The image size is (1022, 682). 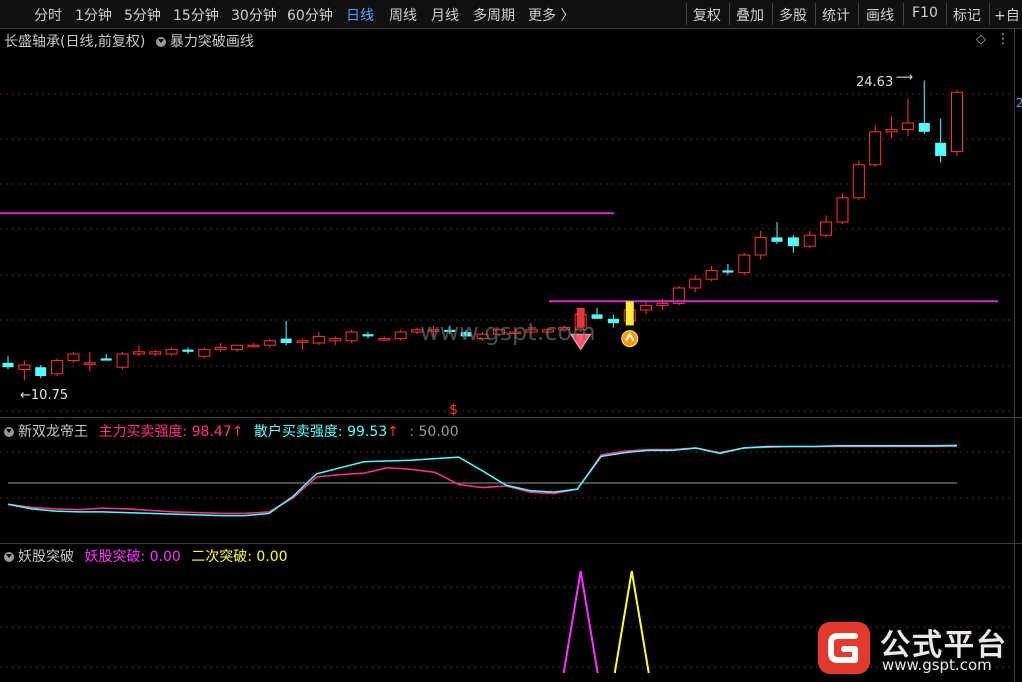 I want to click on right-axis-divider, so click(x=1014, y=355).